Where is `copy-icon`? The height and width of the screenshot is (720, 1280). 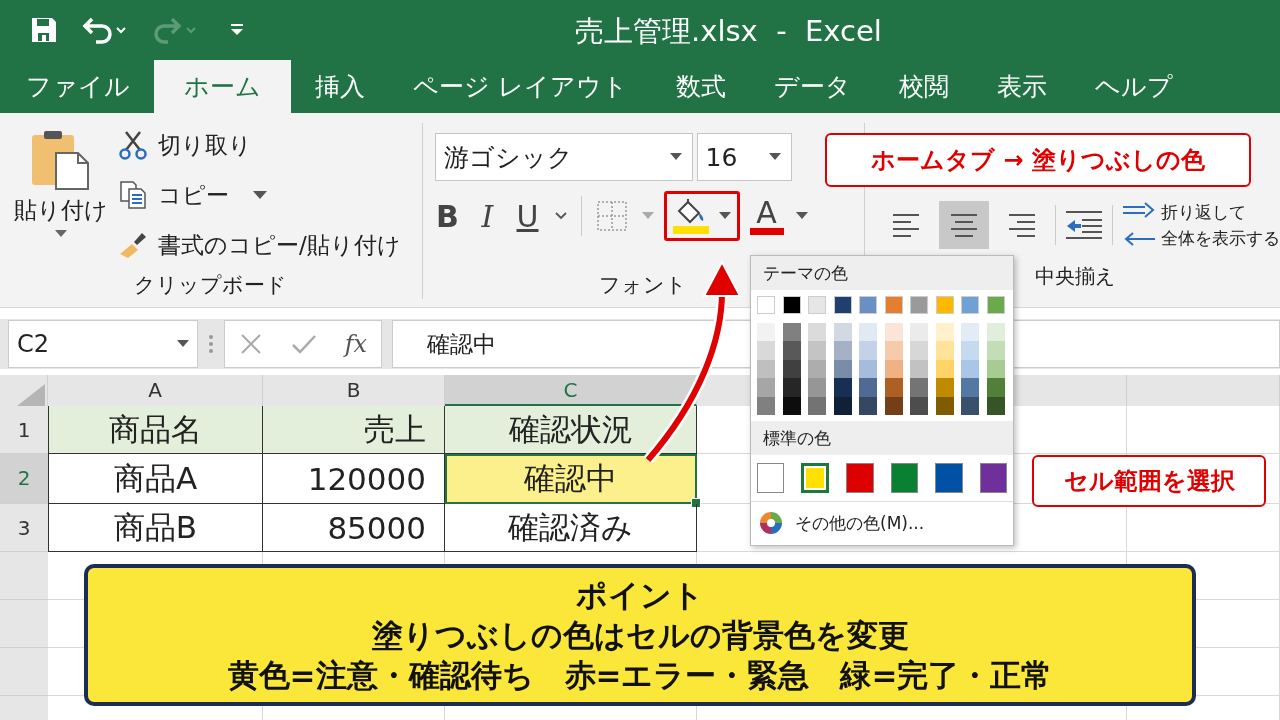 copy-icon is located at coordinates (133, 195).